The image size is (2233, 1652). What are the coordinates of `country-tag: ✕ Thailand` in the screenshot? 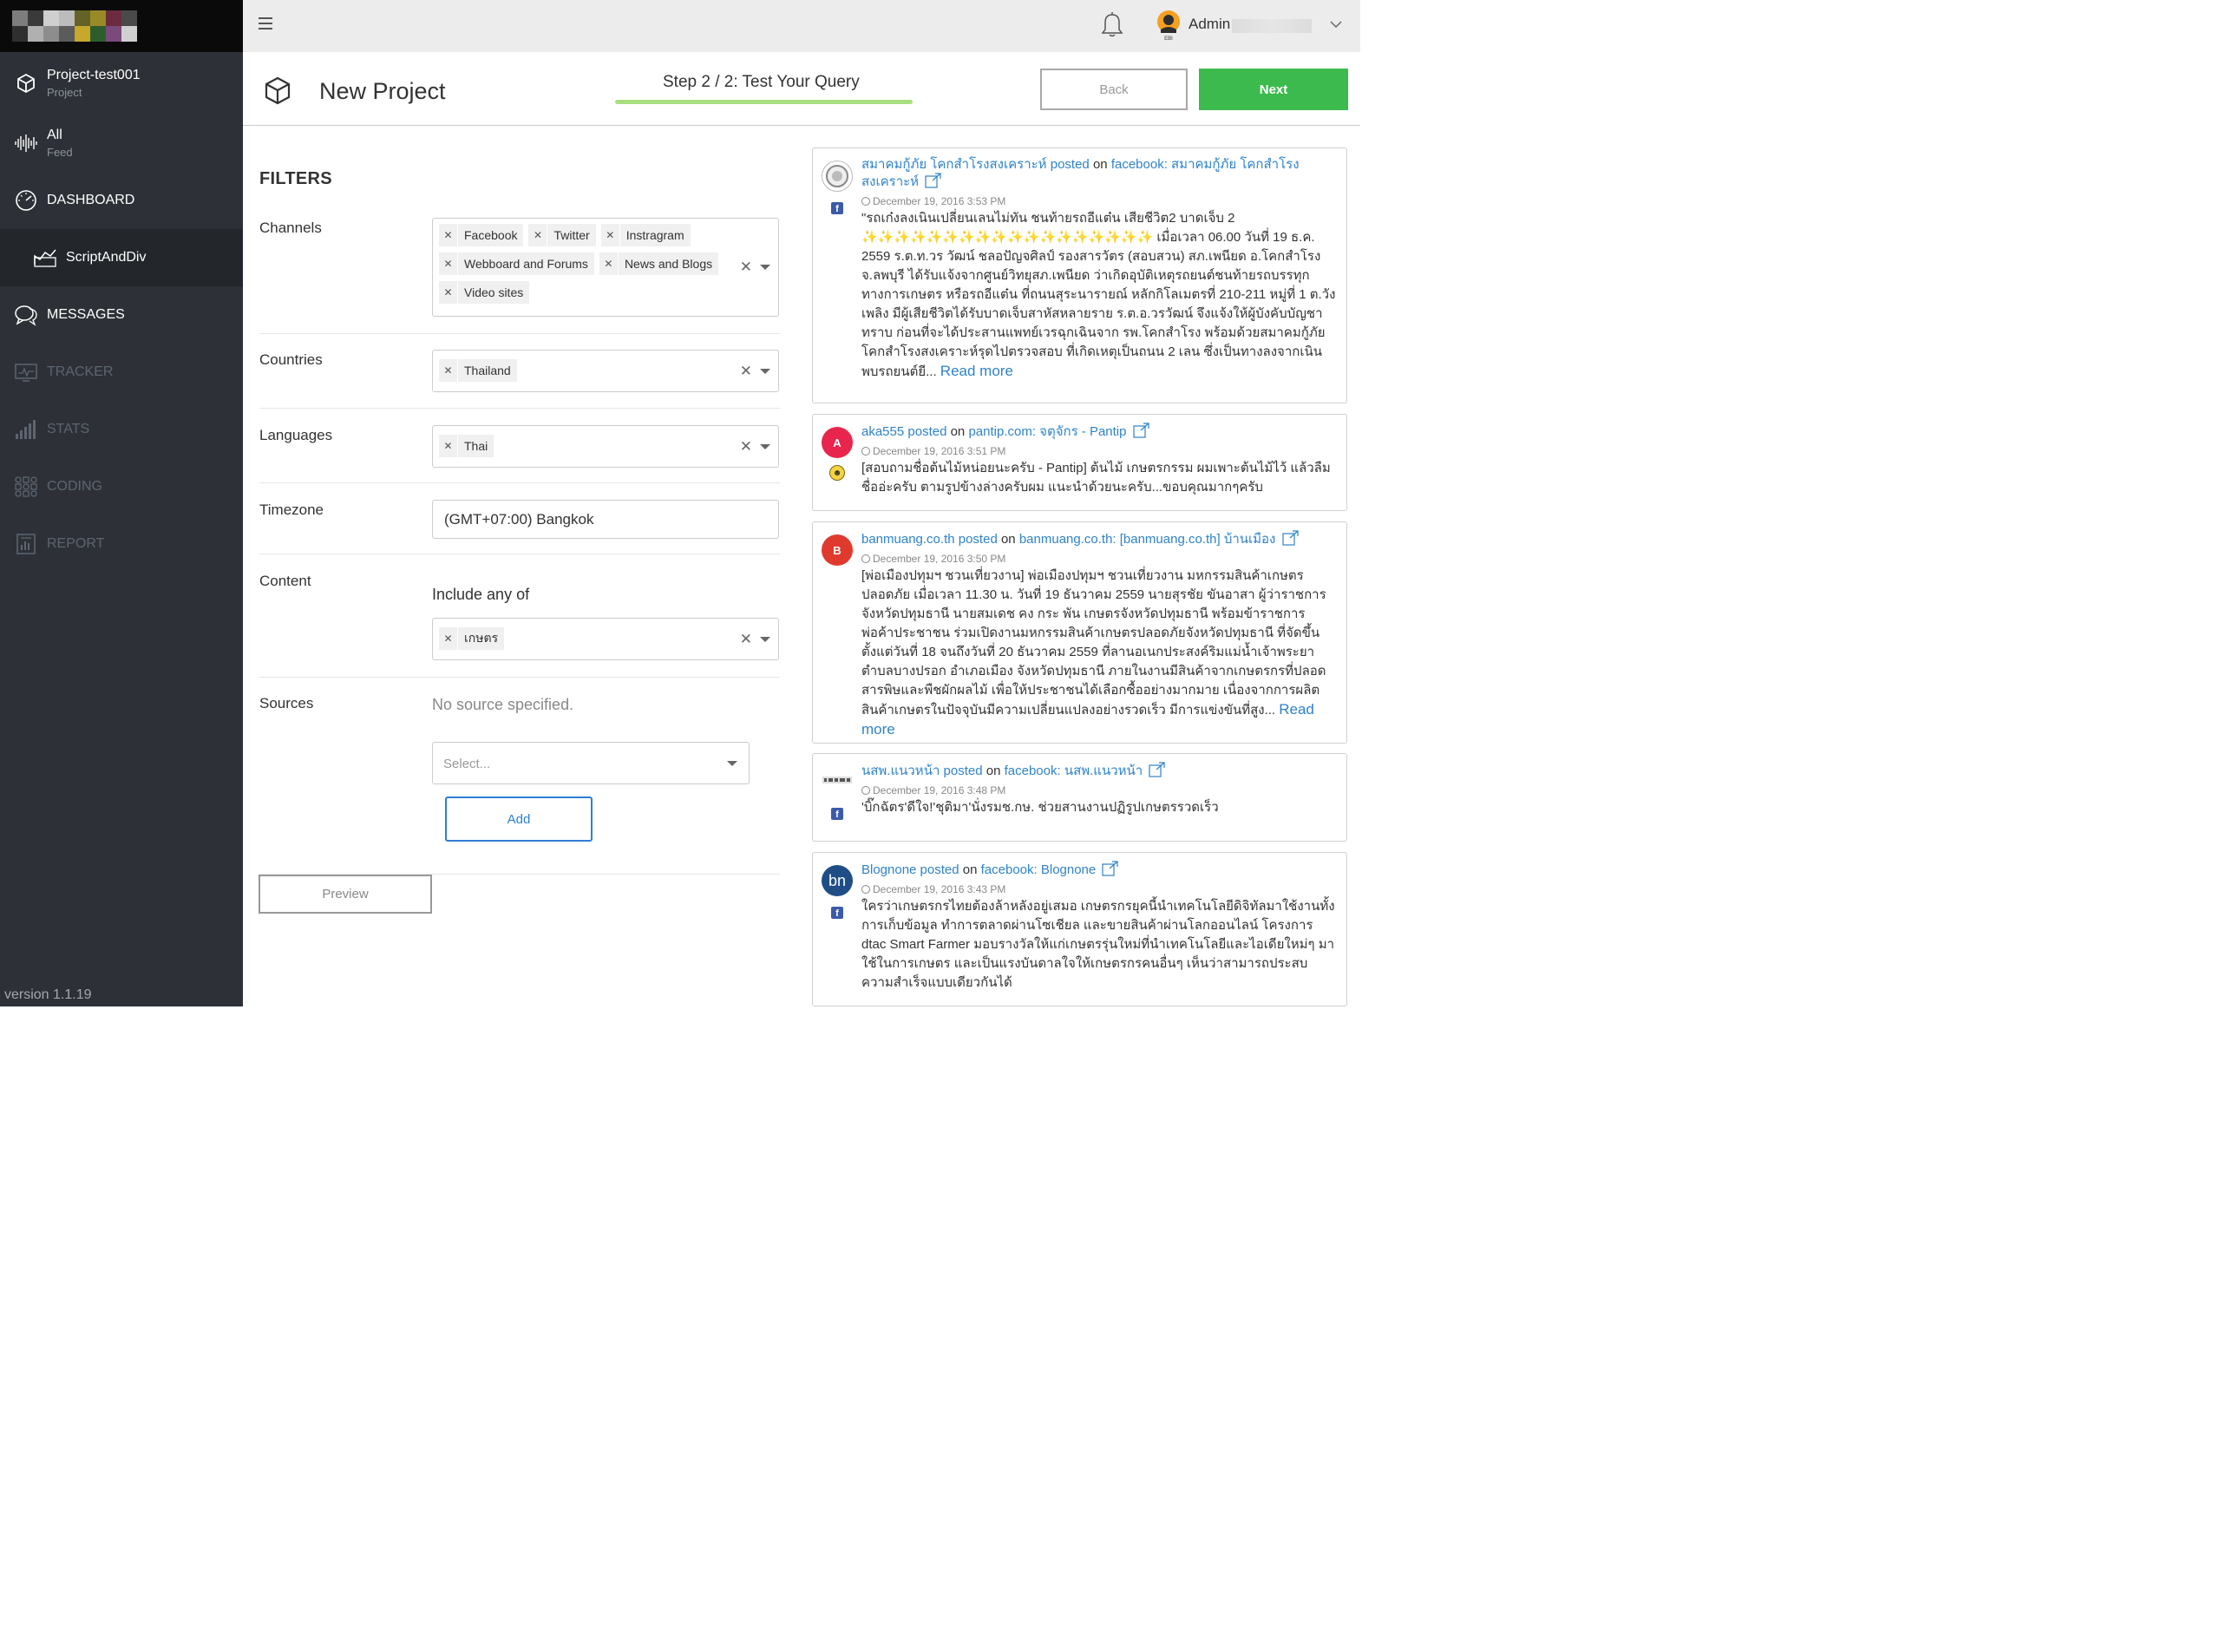 It's located at (478, 371).